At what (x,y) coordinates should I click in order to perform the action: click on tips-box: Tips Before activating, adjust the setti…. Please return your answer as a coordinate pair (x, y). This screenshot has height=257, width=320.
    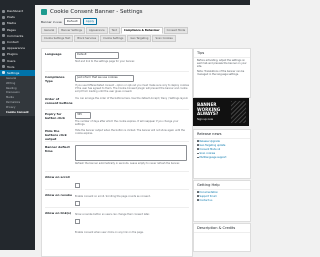
    Looking at the image, I should click on (222, 73).